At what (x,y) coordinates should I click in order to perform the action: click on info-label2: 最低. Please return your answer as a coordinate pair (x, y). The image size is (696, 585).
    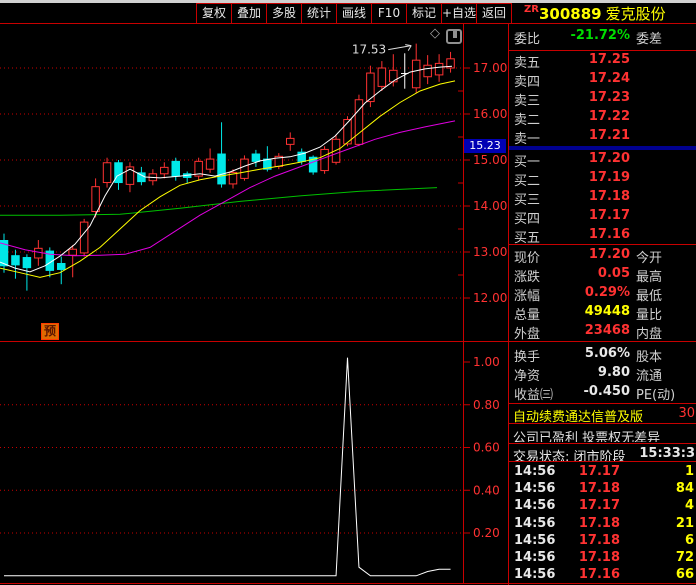
    Looking at the image, I should click on (649, 296).